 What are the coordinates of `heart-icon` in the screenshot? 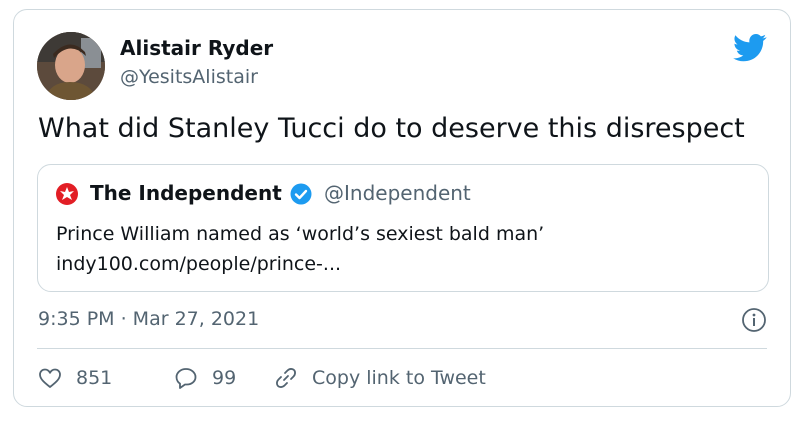 It's located at (50, 378).